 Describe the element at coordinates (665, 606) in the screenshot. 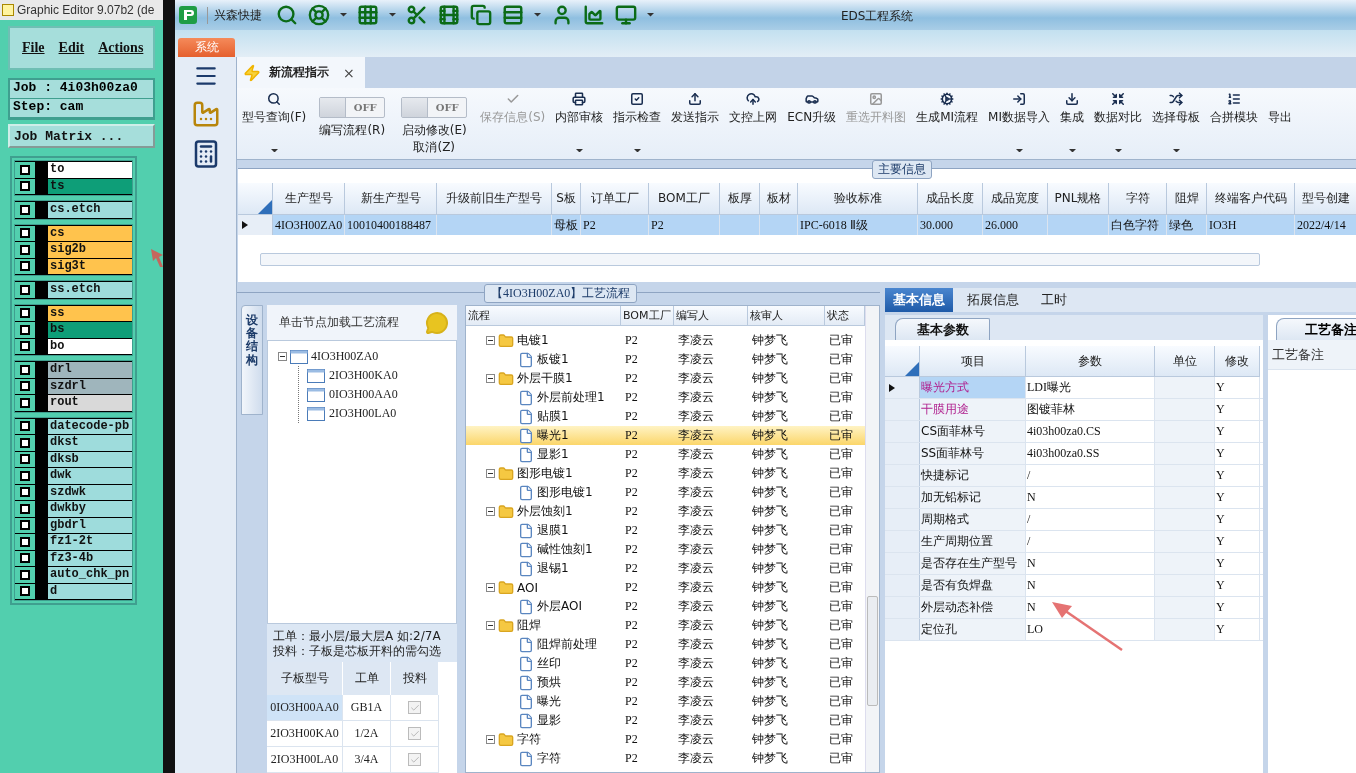

I see `flow-row: 外层AOI P2 李凌云 钟梦飞 已审` at that location.